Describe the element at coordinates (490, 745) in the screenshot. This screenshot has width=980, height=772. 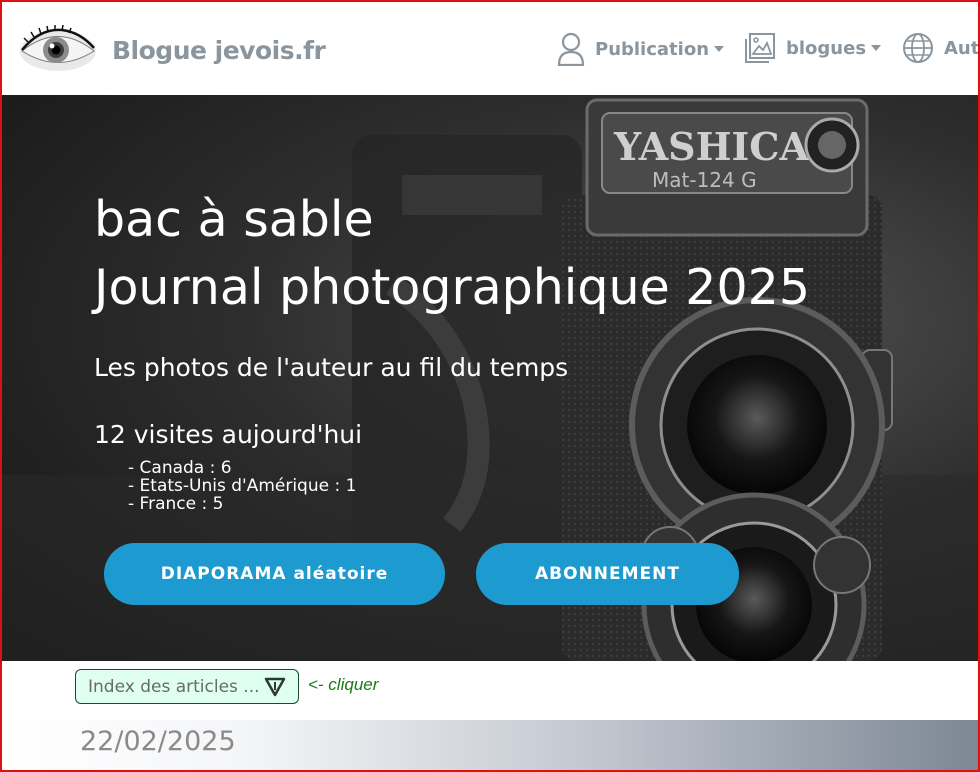
I see `post-date-bar: 22/02/2025` at that location.